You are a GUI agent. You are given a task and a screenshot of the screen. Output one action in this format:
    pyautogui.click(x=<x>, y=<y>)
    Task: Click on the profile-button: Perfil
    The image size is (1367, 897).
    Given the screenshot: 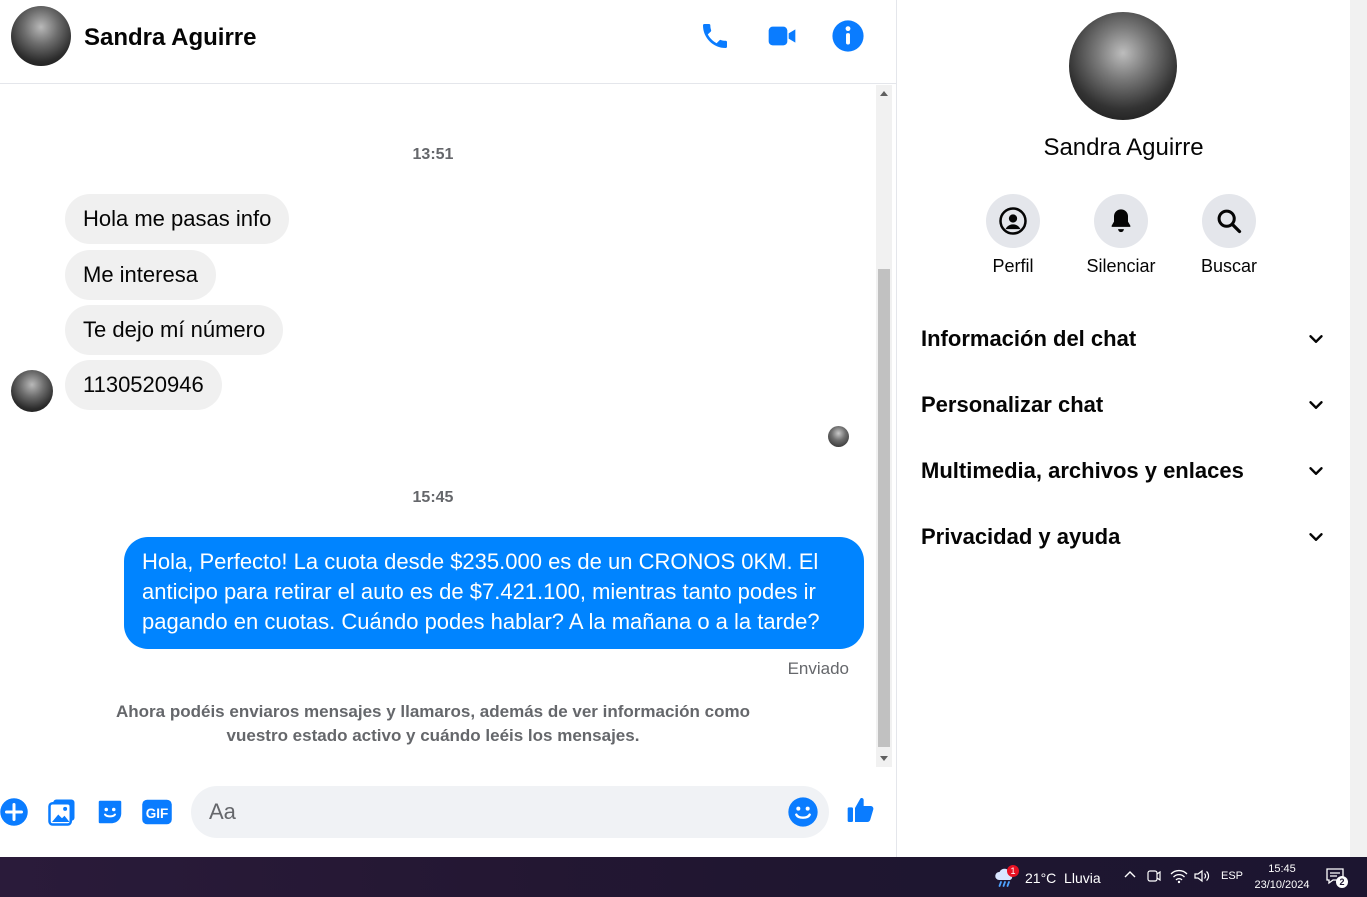 What is the action you would take?
    pyautogui.click(x=1013, y=235)
    